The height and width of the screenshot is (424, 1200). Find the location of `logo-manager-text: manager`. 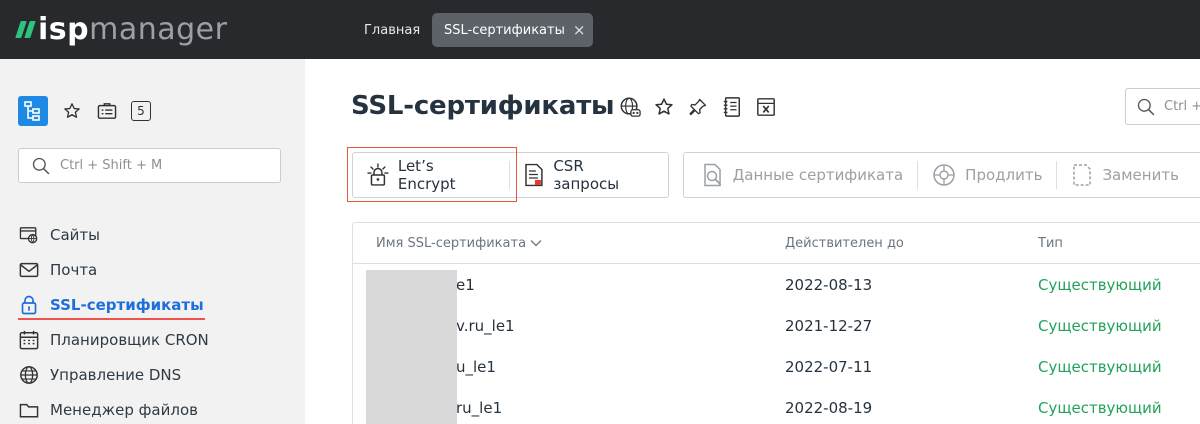

logo-manager-text: manager is located at coordinates (158, 29).